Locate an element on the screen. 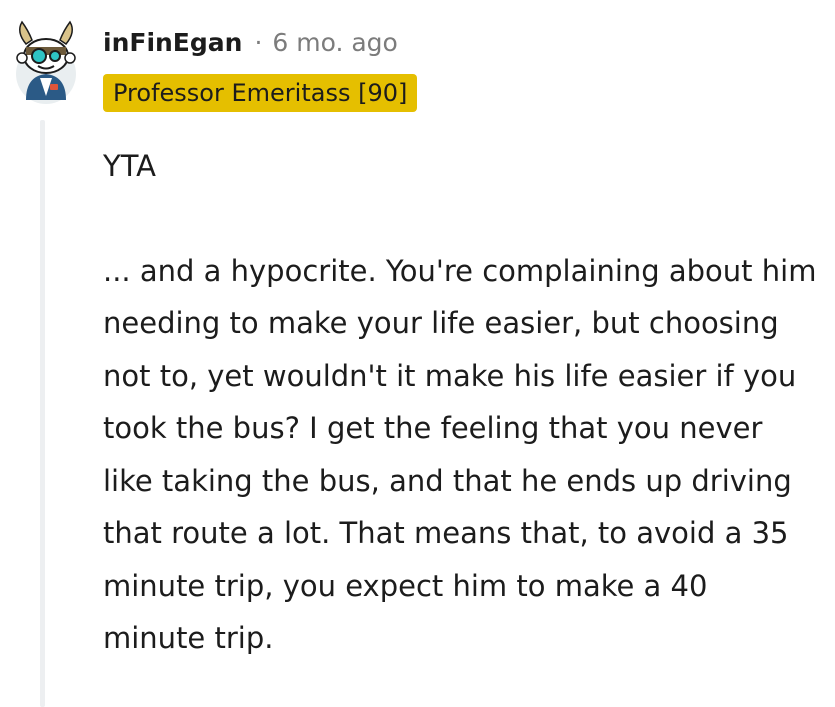 The width and height of the screenshot is (835, 707). avatar is located at coordinates (46, 59).